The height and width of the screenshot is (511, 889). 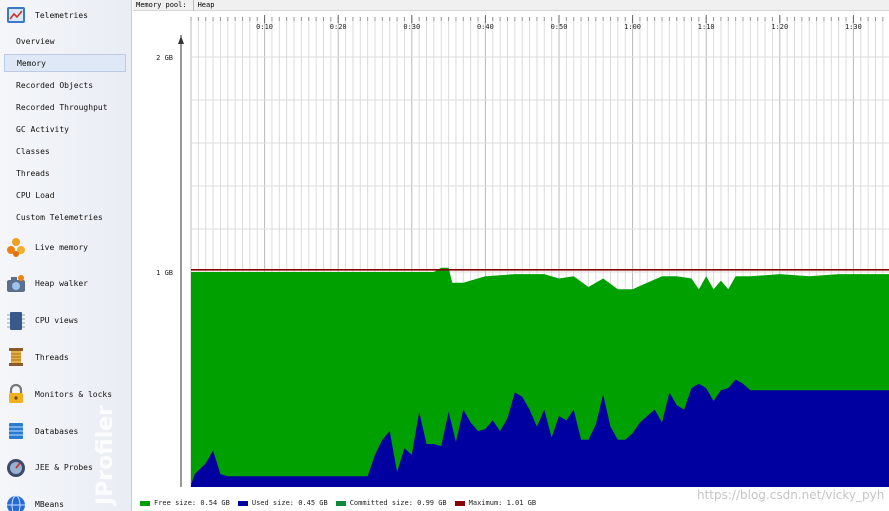 What do you see at coordinates (192, 503) in the screenshot?
I see `legend-label: Free size: 0.54 GB` at bounding box center [192, 503].